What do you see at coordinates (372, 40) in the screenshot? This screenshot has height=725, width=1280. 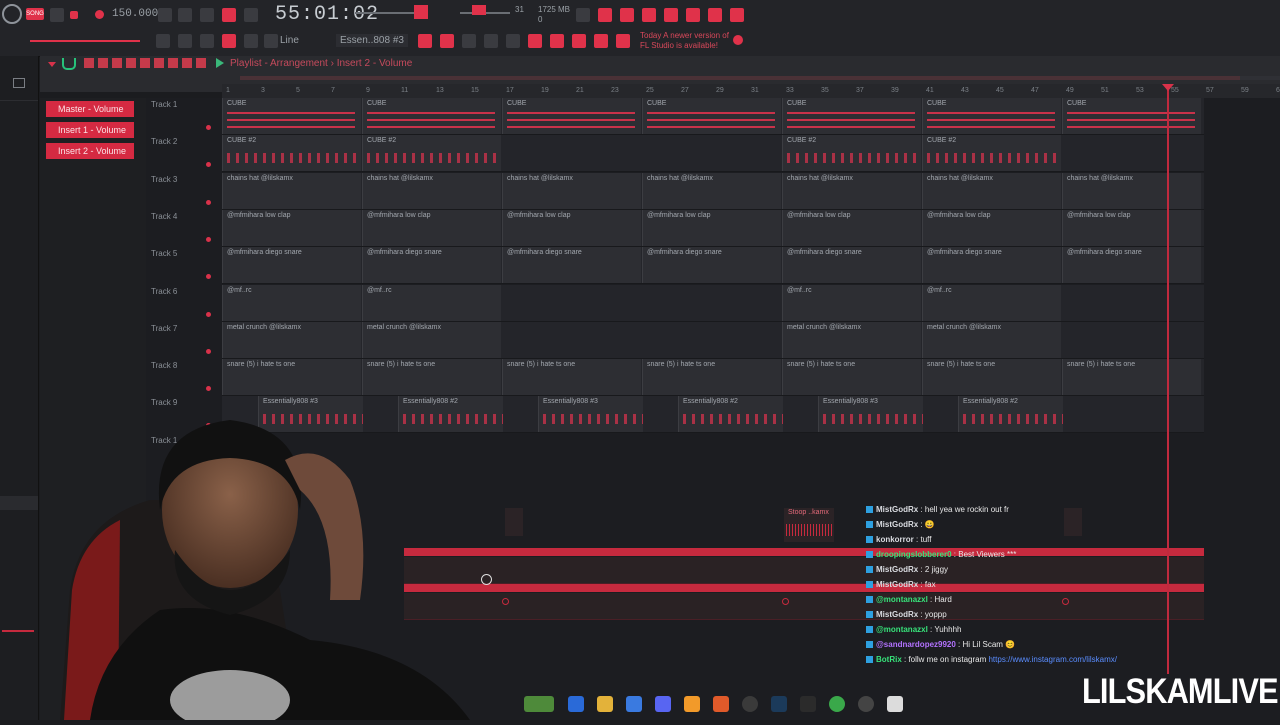 I see `pattern-selector: Essen..808 #3` at bounding box center [372, 40].